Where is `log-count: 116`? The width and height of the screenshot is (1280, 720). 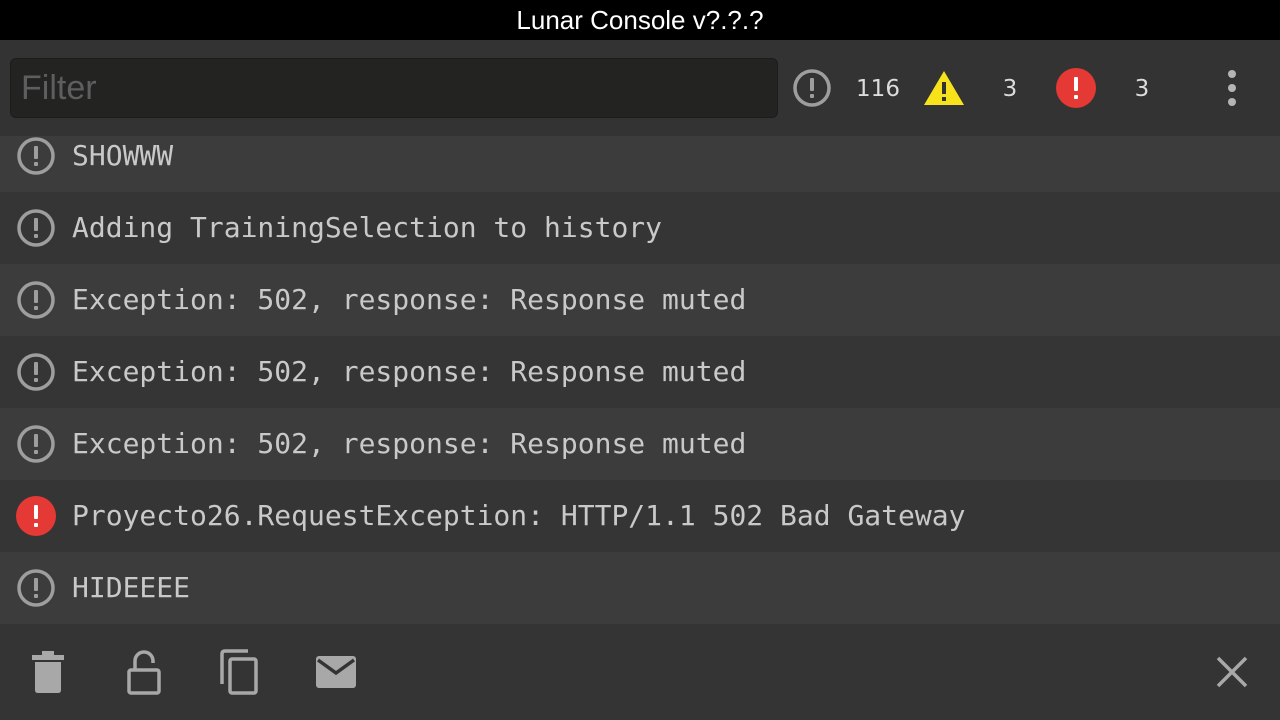
log-count: 116 is located at coordinates (878, 89).